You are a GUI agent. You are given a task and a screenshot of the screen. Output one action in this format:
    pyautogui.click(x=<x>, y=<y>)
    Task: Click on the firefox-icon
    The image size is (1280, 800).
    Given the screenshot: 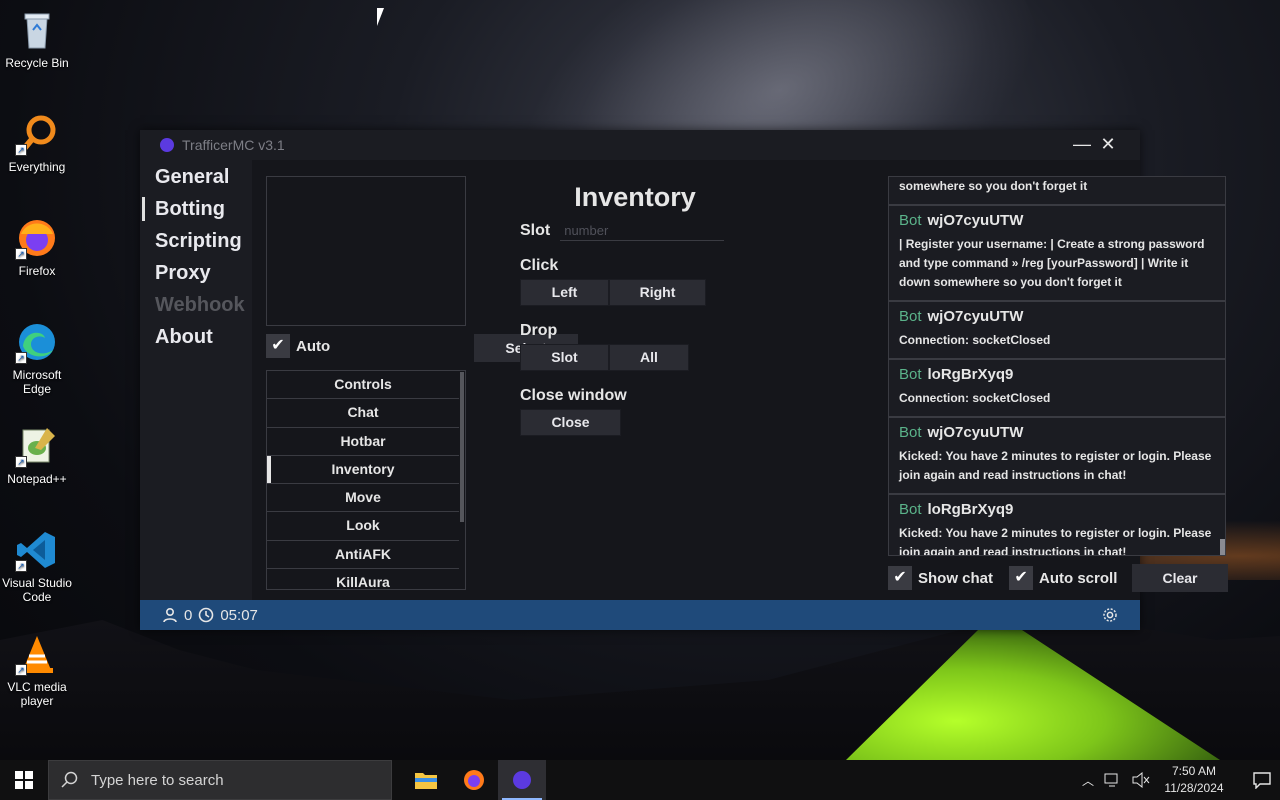 What is the action you would take?
    pyautogui.click(x=474, y=780)
    